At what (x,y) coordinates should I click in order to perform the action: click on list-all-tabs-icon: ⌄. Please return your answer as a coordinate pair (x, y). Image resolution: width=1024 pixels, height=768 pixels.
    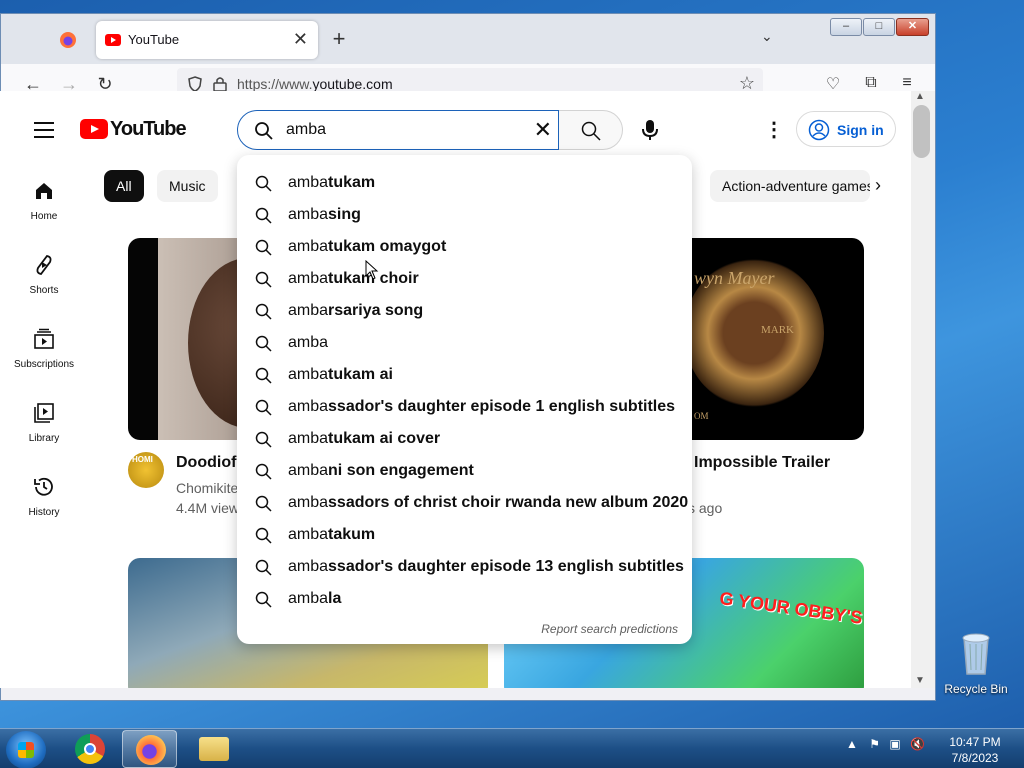
    Looking at the image, I should click on (767, 36).